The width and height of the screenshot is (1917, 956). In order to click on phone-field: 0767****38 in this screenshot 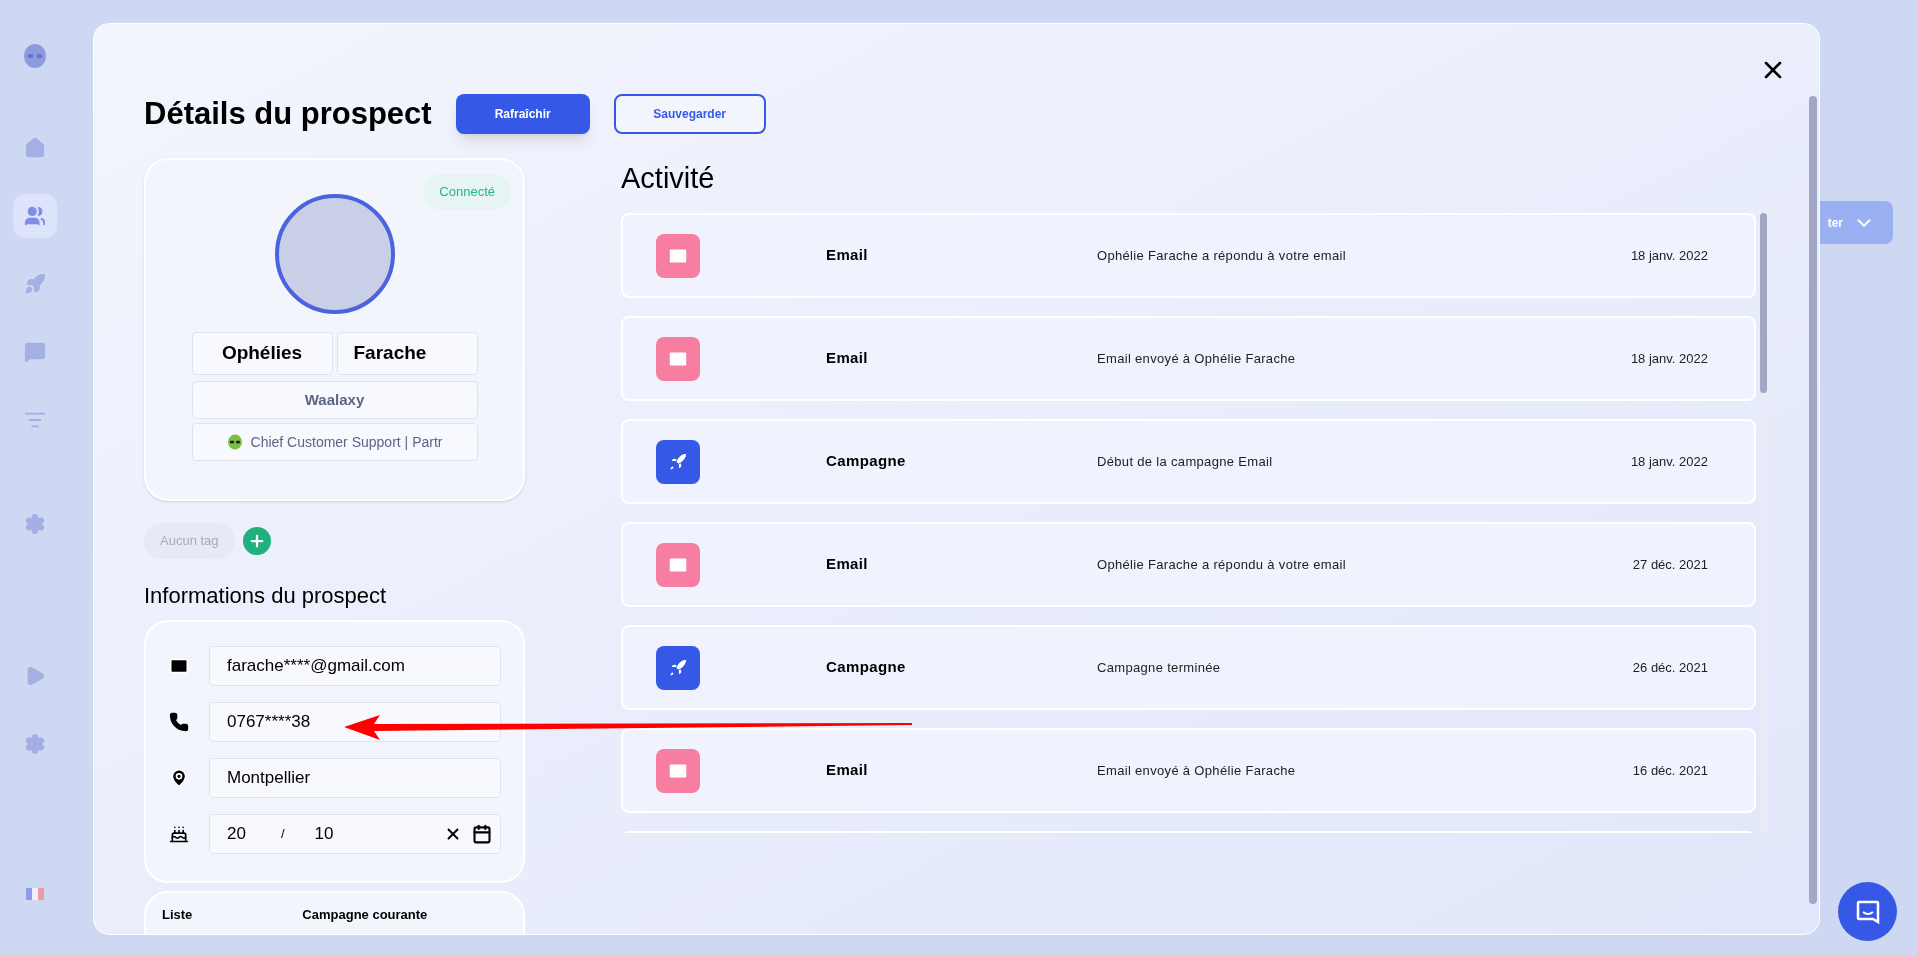, I will do `click(355, 721)`.